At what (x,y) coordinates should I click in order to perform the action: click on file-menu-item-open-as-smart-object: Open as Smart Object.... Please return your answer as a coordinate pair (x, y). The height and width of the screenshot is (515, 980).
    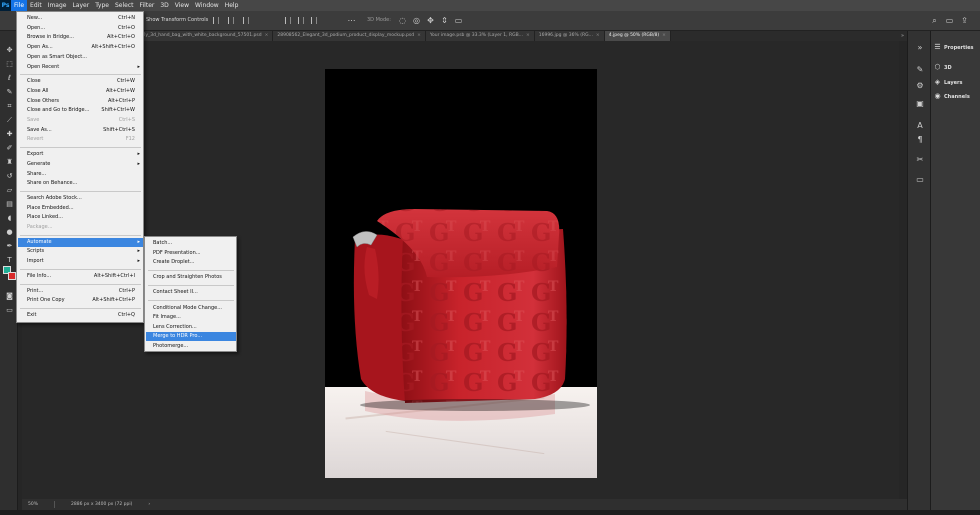
    Looking at the image, I should click on (80, 57).